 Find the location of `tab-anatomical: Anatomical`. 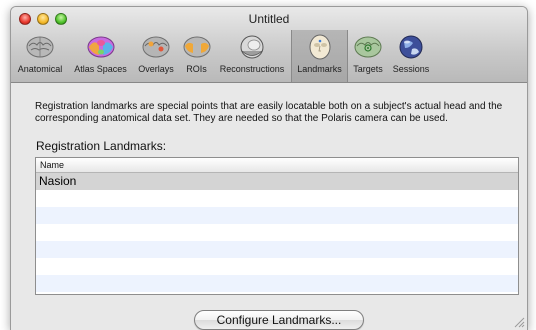

tab-anatomical: Anatomical is located at coordinates (40, 56).